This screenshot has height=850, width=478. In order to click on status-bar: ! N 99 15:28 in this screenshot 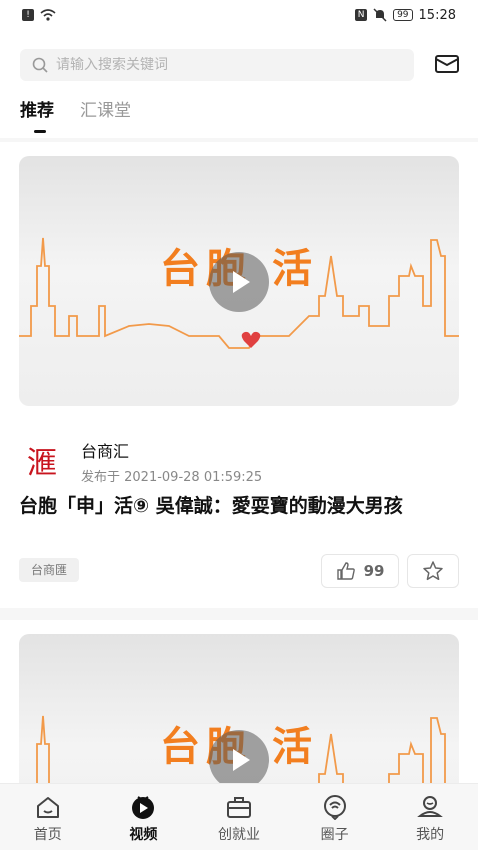, I will do `click(239, 15)`.